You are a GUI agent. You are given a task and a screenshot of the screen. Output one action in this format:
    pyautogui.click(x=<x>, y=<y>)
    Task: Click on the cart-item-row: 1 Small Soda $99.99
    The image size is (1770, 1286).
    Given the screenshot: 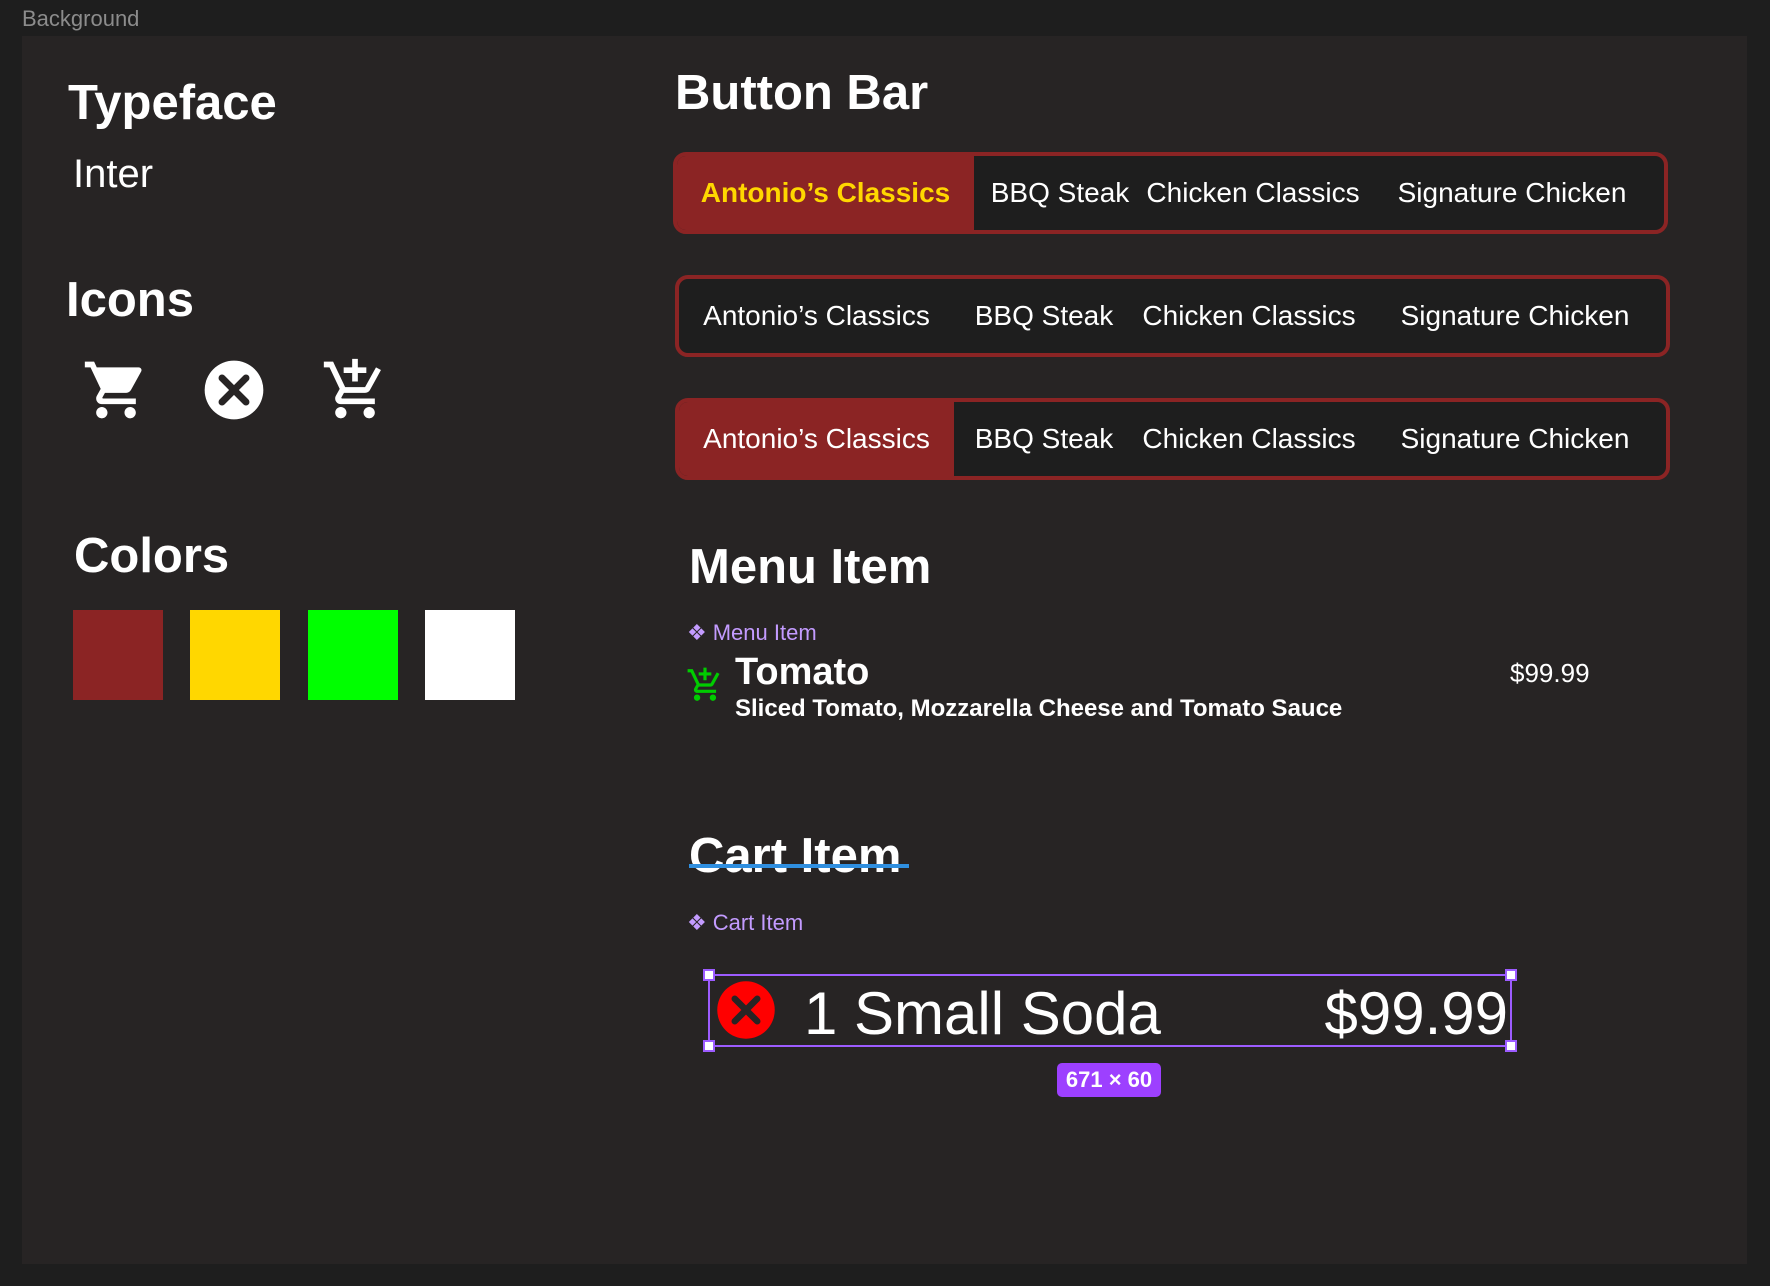 What is the action you would take?
    pyautogui.click(x=1110, y=1010)
    